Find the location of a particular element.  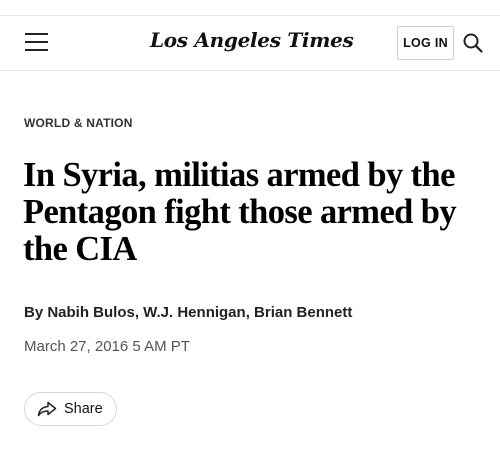

login-button: LOG IN is located at coordinates (425, 43).